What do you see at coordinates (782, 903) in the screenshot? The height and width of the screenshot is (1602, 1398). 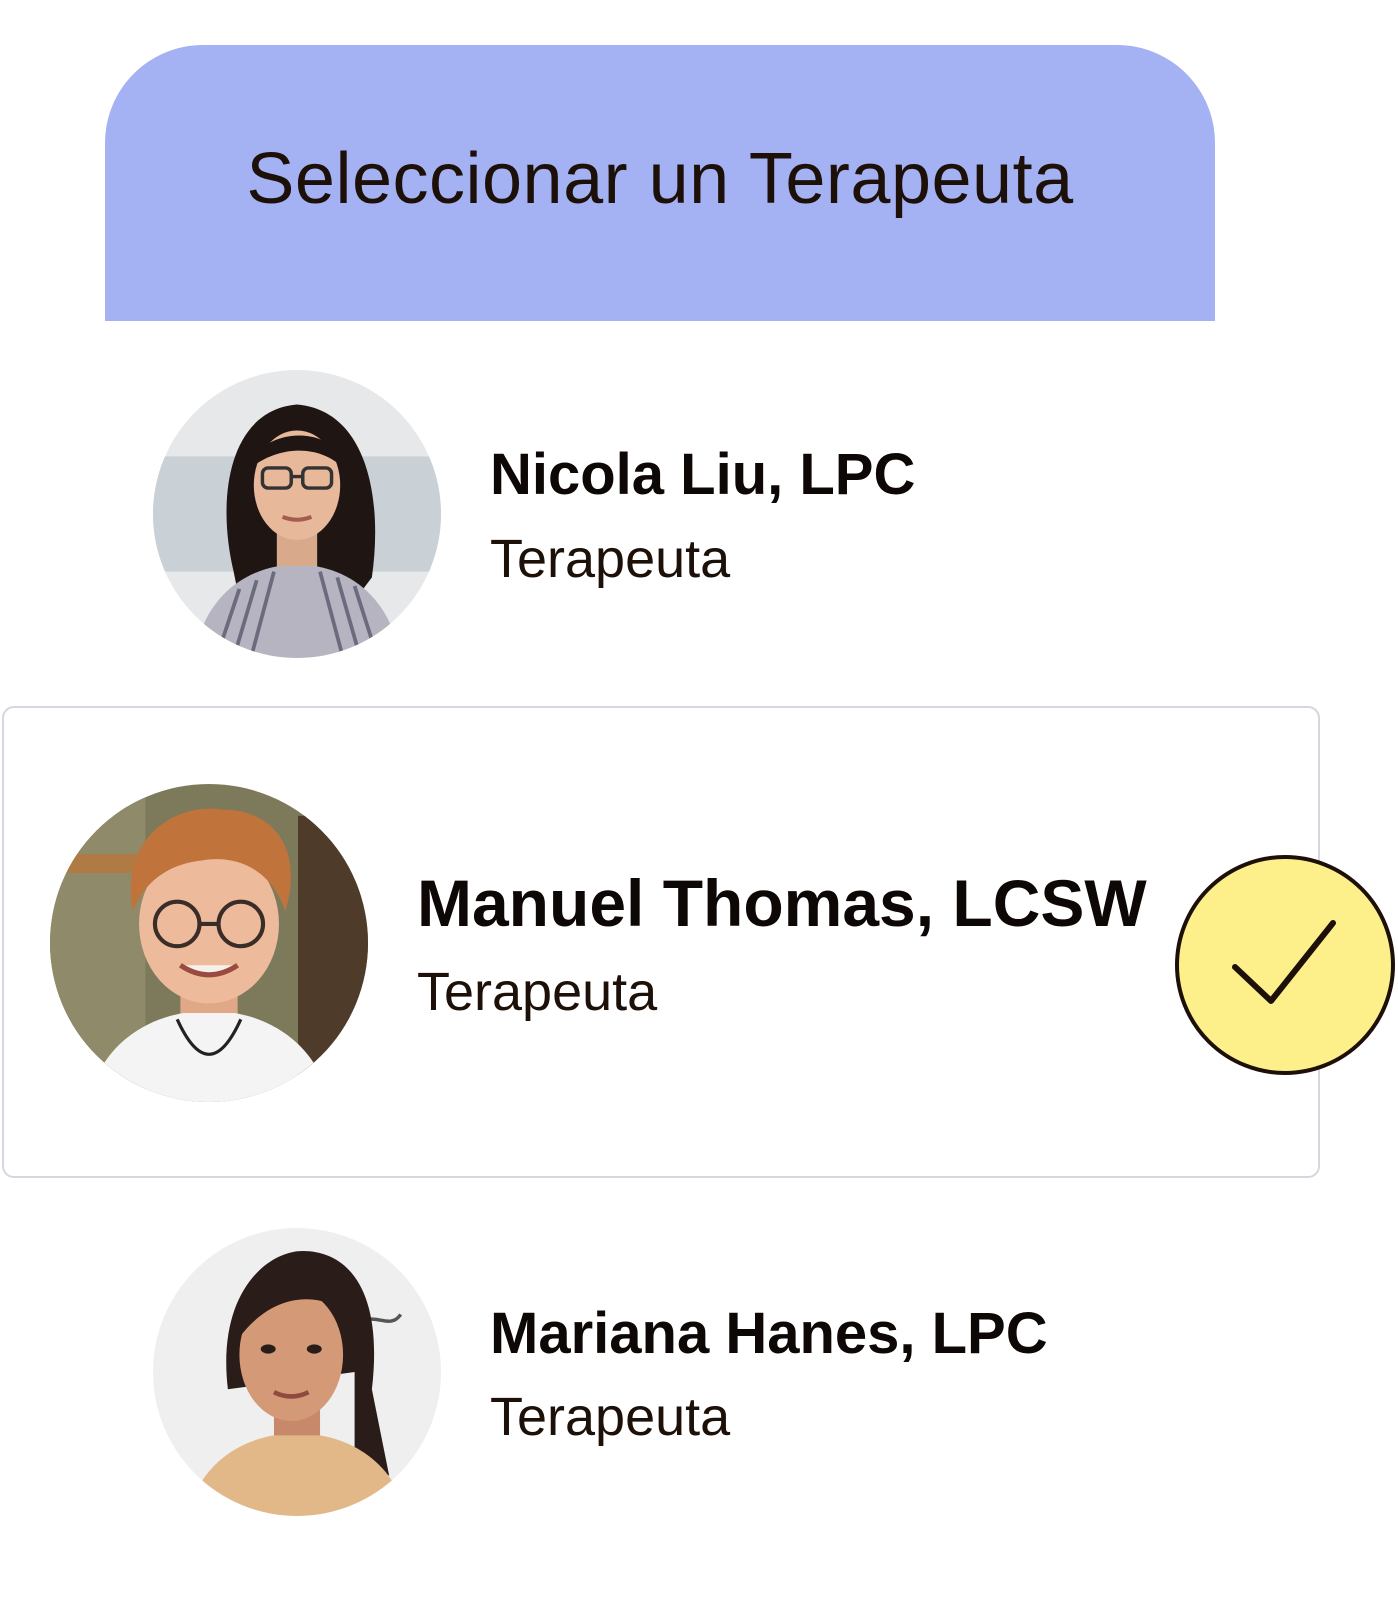 I see `therapist-name: Manuel Thomas, LCSW` at bounding box center [782, 903].